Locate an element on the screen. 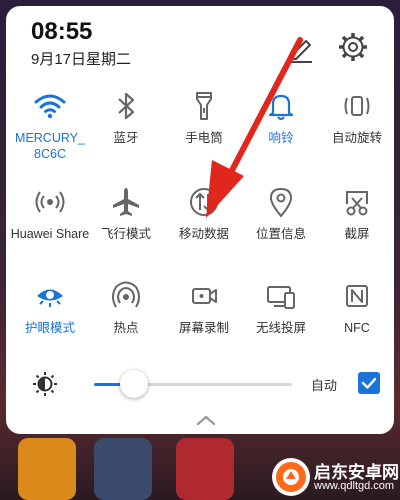 This screenshot has height=500, width=400. bell-icon is located at coordinates (281, 107).